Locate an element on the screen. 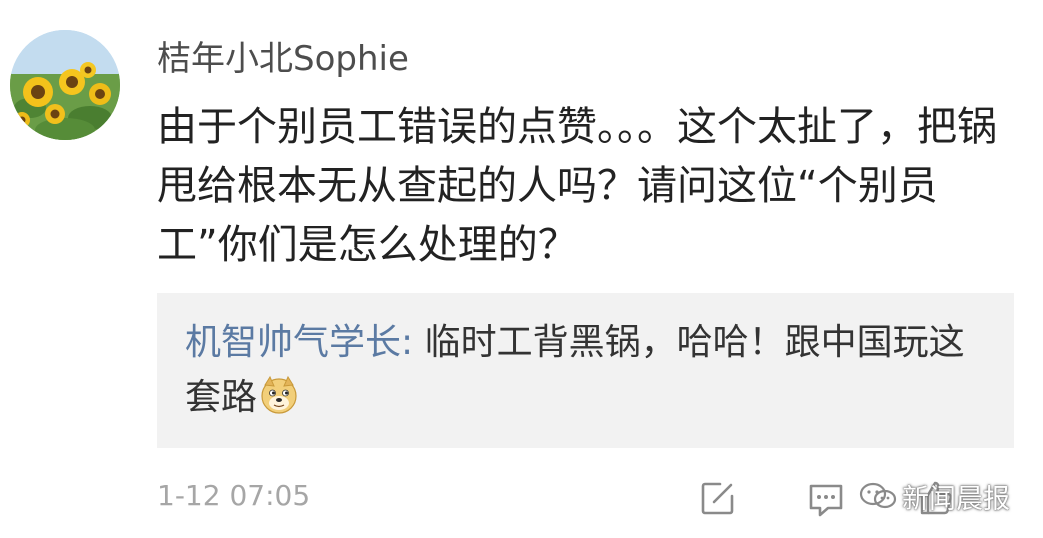  sunflower-avatar-image is located at coordinates (65, 85).